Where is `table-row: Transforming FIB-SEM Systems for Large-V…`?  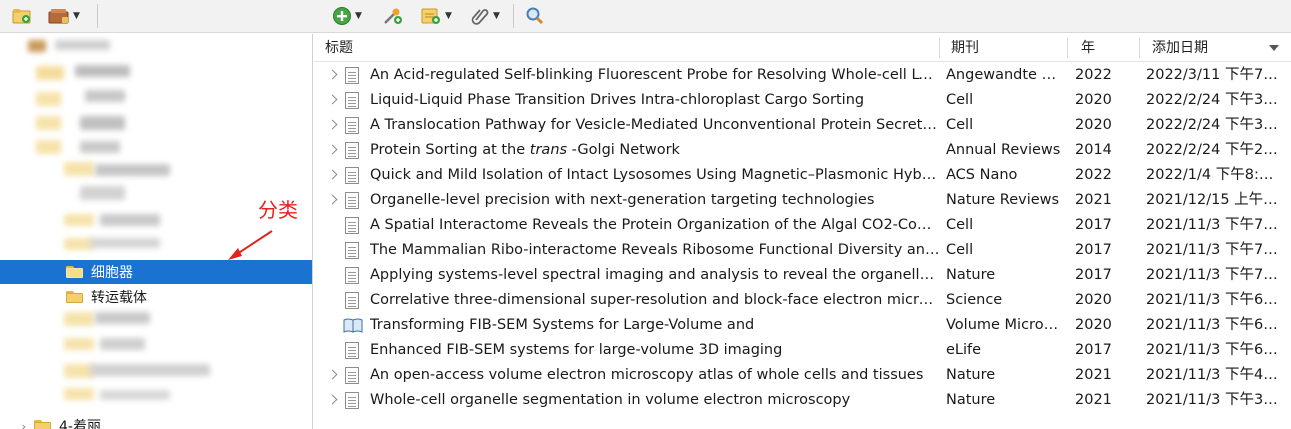
table-row: Transforming FIB-SEM Systems for Large-V… is located at coordinates (802, 325).